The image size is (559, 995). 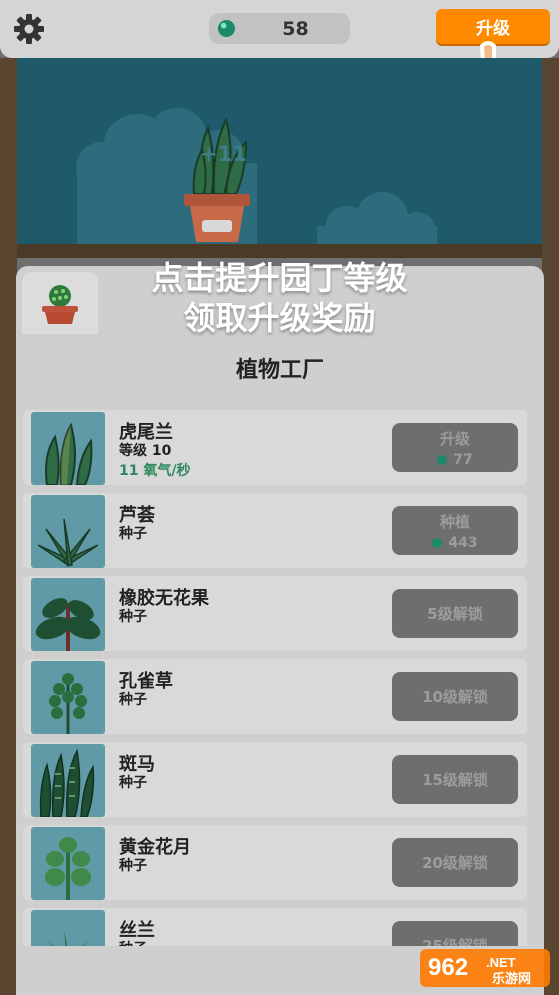 What do you see at coordinates (275, 862) in the screenshot?
I see `plant-row: 黄金花月 种子 20级解锁` at bounding box center [275, 862].